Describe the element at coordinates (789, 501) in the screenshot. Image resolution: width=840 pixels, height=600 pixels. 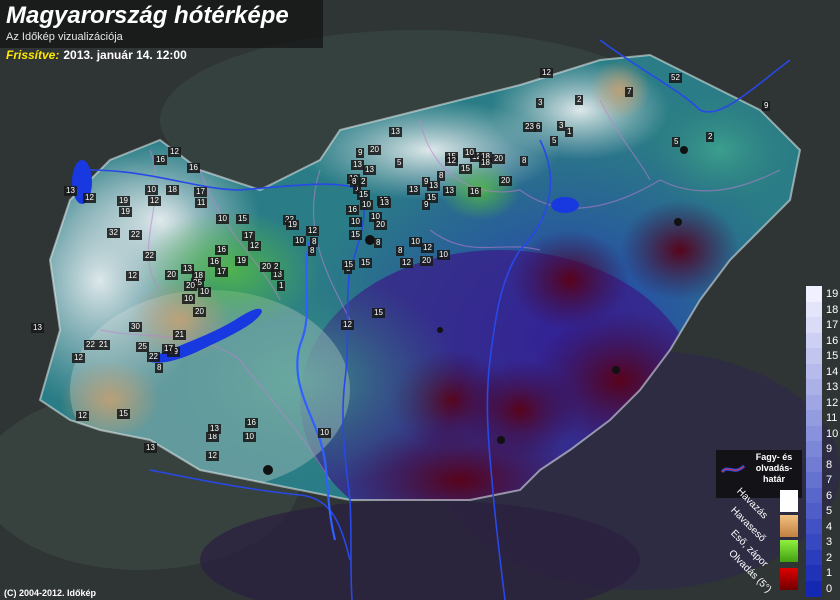
I see `swatch-snow` at that location.